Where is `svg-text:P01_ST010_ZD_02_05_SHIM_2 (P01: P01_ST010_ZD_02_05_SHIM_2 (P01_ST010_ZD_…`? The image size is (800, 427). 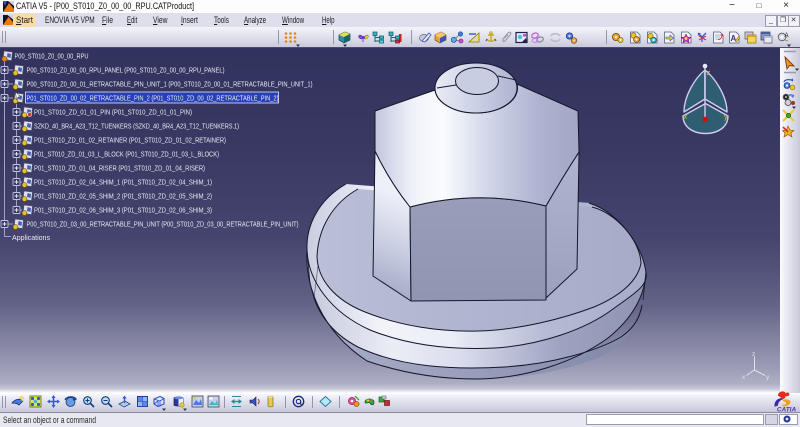 svg-text:P01_ST010_ZD_02_05_SHIM_2 (P01: P01_ST010_ZD_02_05_SHIM_2 (P01_ST010_ZD_… is located at coordinates (123, 196).